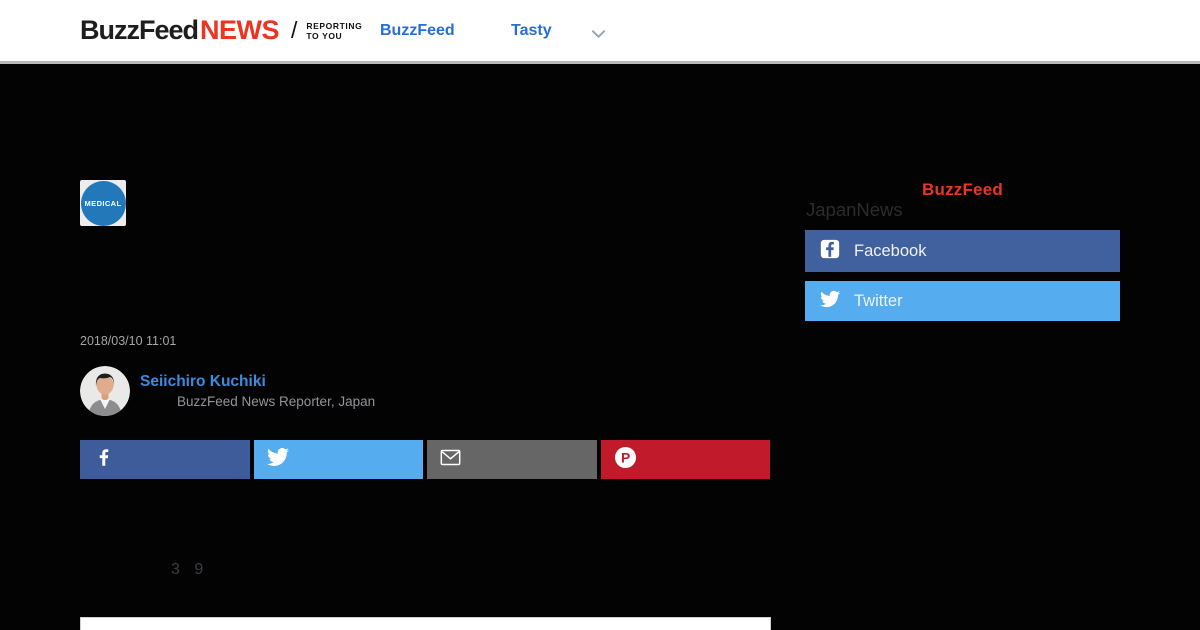 The width and height of the screenshot is (1200, 630). I want to click on sidebar-twitter-button: Twitter, so click(962, 301).